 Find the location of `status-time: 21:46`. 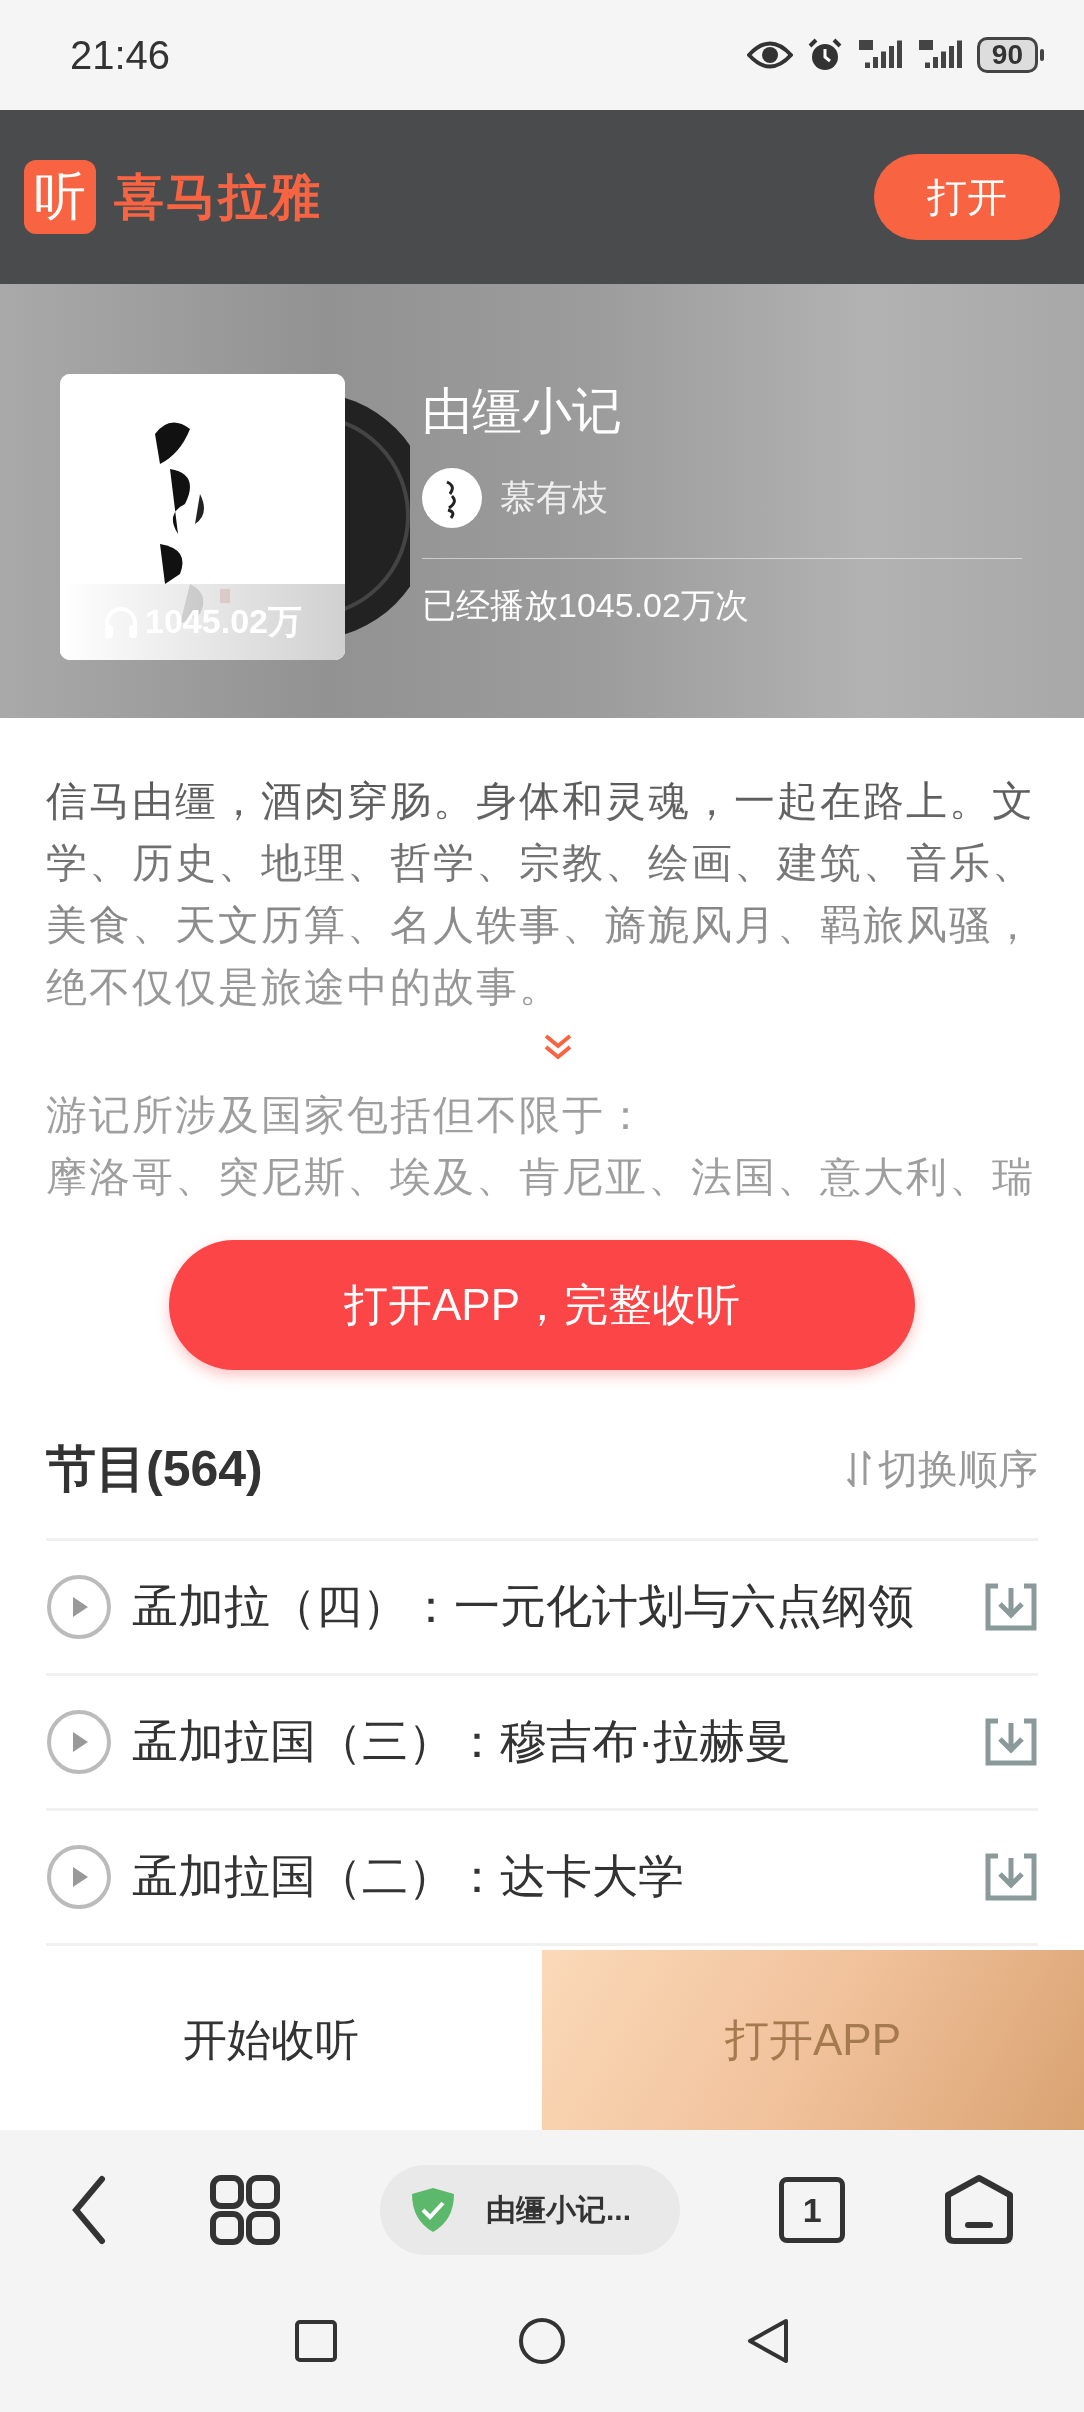

status-time: 21:46 is located at coordinates (120, 55).